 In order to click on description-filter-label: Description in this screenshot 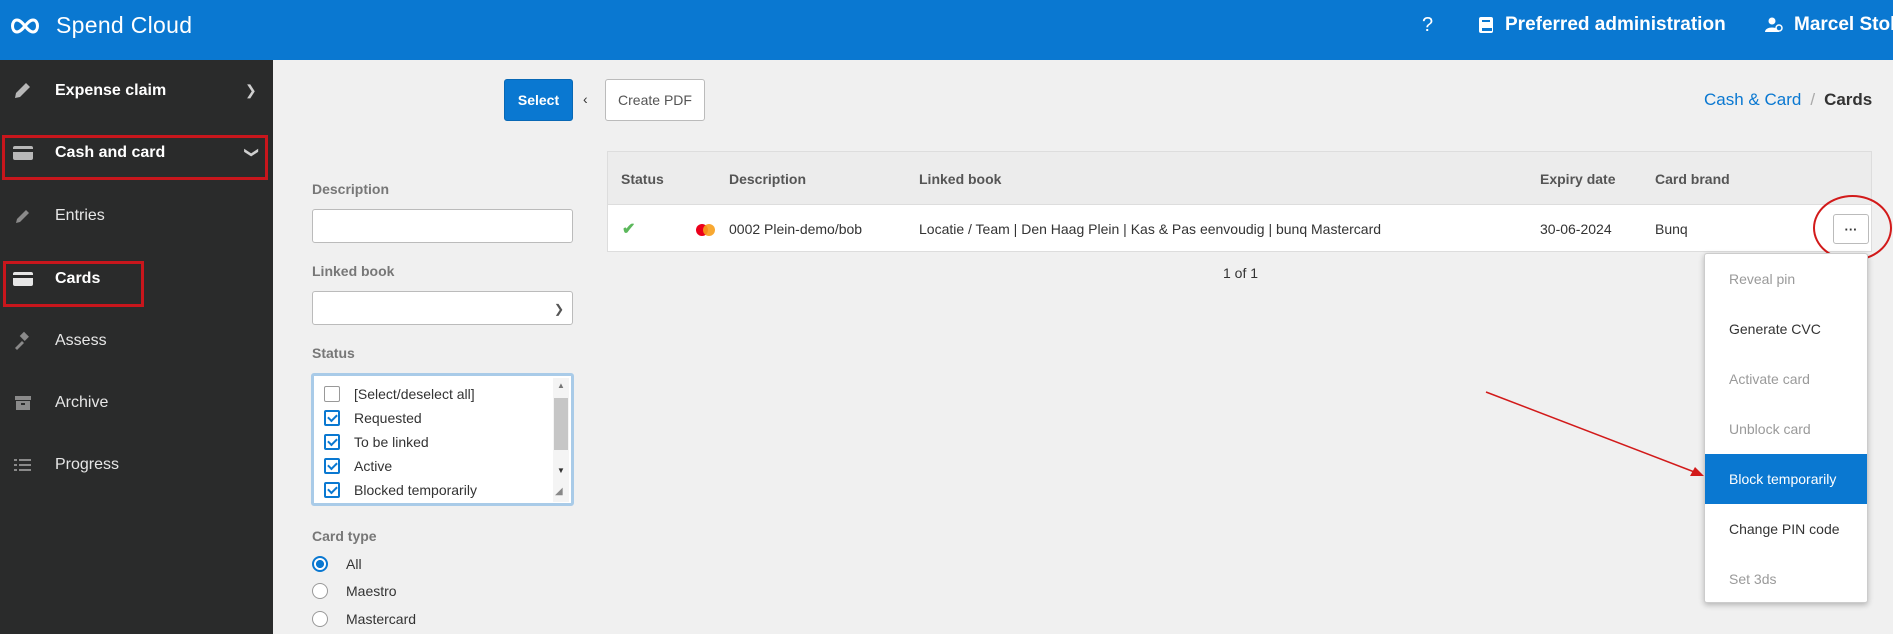, I will do `click(351, 189)`.